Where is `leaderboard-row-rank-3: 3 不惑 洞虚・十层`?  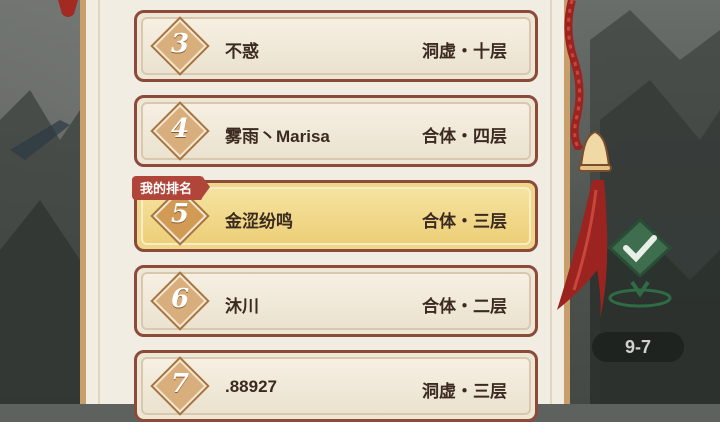 leaderboard-row-rank-3: 3 不惑 洞虚・十层 is located at coordinates (336, 46).